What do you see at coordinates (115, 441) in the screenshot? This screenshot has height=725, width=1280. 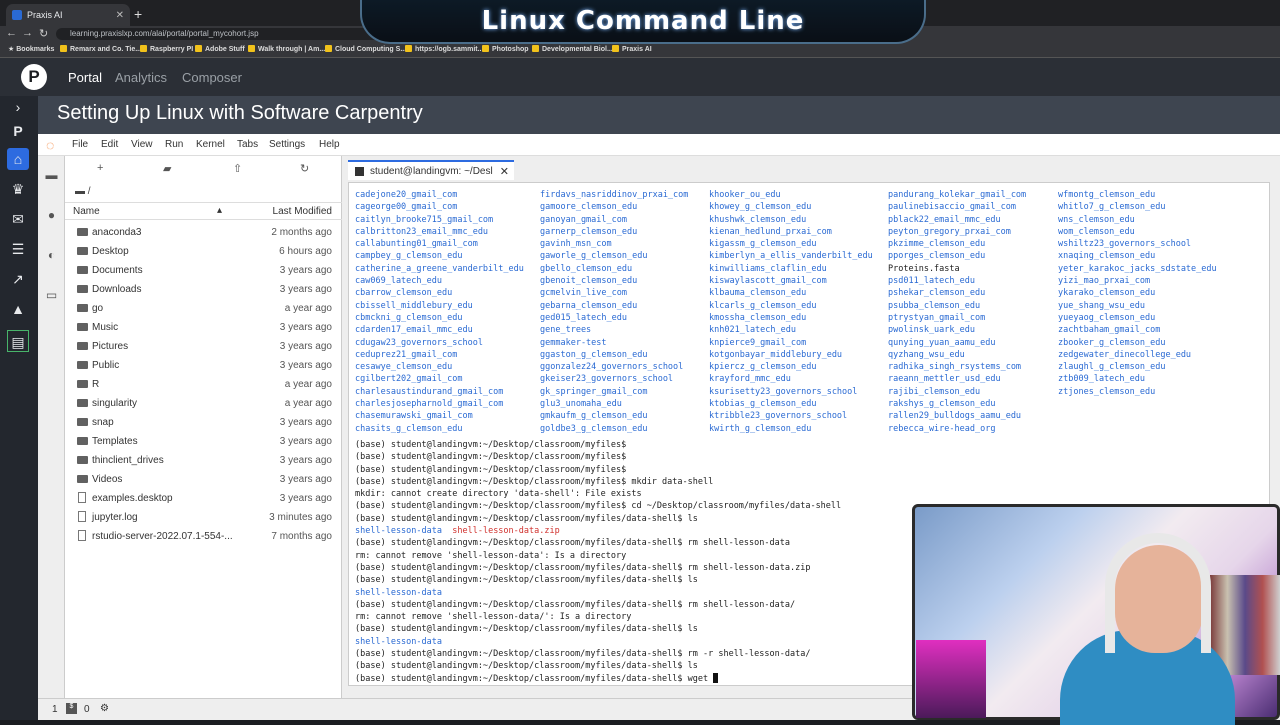 I see `file-name: Templates` at bounding box center [115, 441].